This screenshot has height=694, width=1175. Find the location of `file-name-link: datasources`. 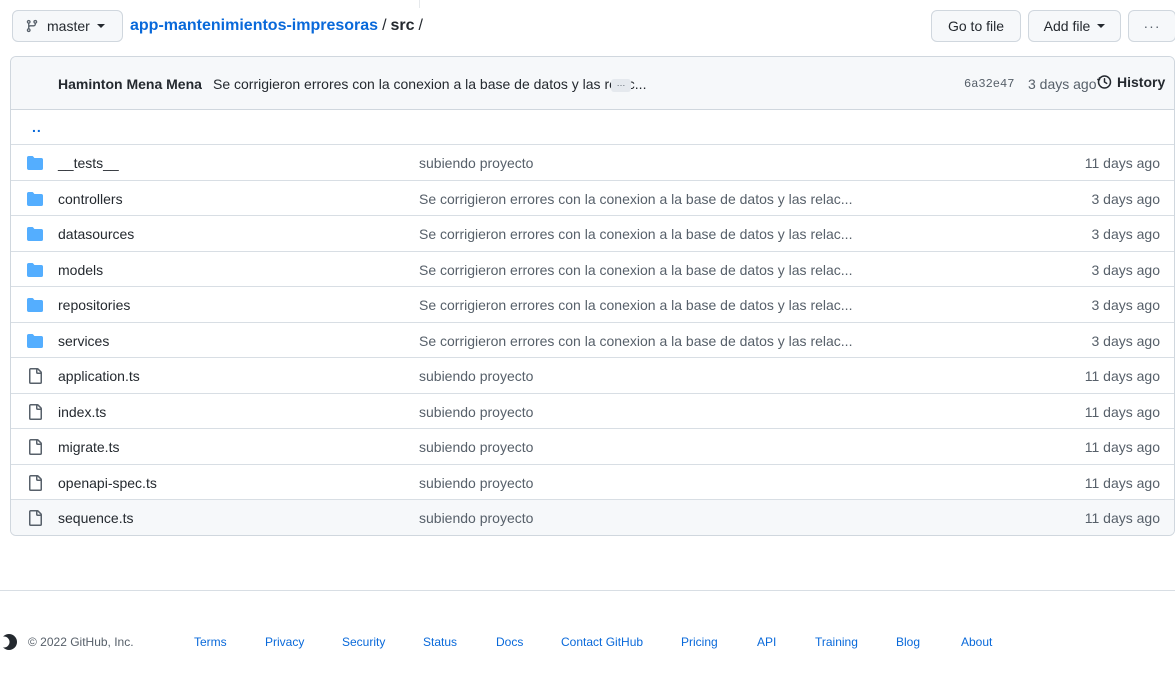

file-name-link: datasources is located at coordinates (96, 234).